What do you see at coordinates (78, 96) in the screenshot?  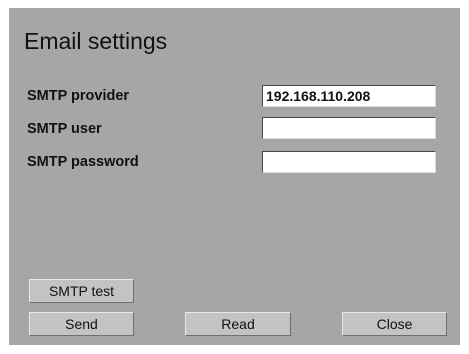 I see `smtp-provider-label: SMTP provider` at bounding box center [78, 96].